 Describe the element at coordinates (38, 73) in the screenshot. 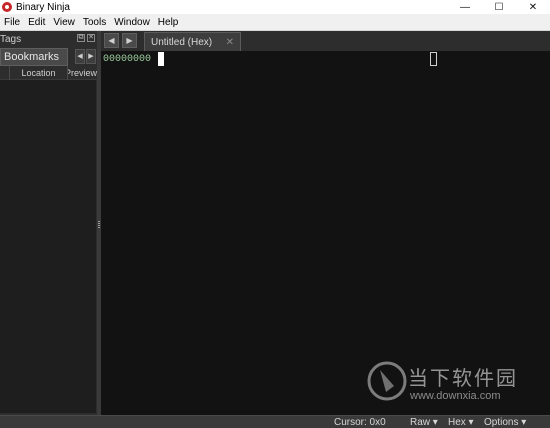

I see `column-location: Location` at that location.